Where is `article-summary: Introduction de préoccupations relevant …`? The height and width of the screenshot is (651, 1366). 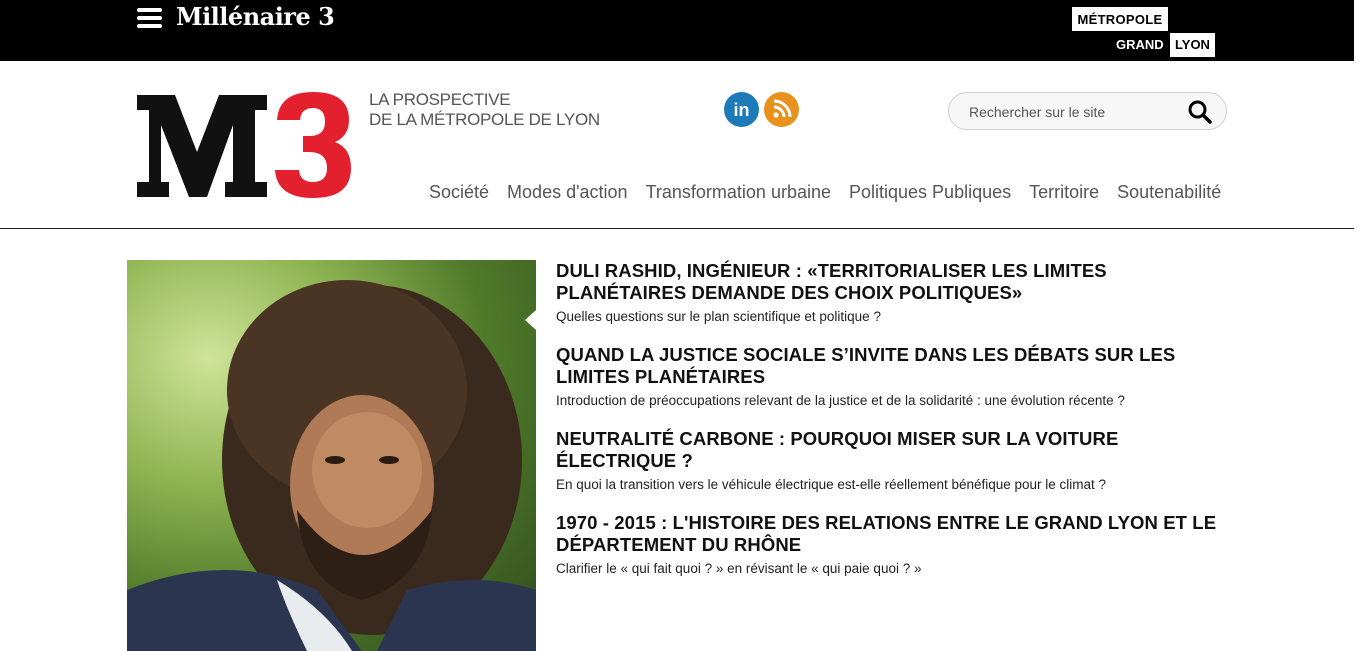
article-summary: Introduction de préoccupations relevant … is located at coordinates (840, 400).